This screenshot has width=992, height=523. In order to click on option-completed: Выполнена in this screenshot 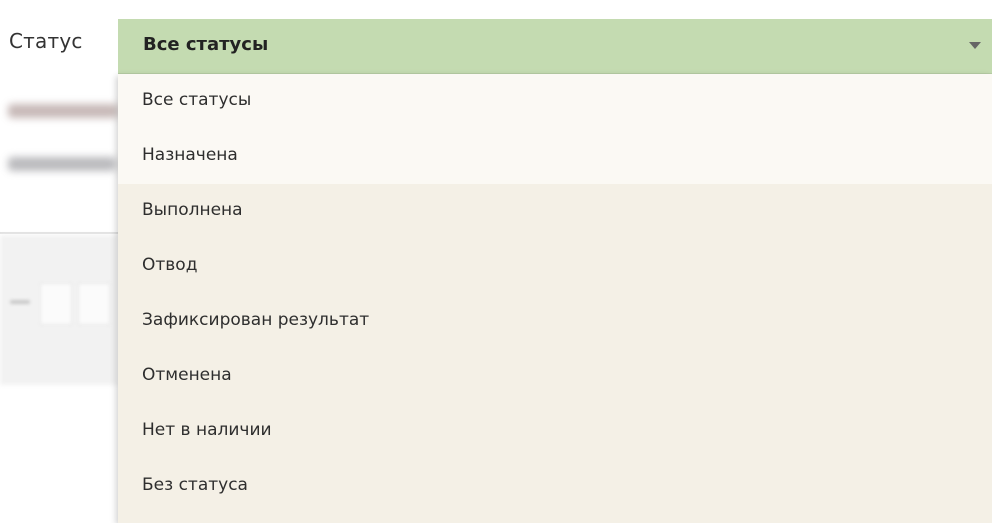, I will do `click(555, 211)`.